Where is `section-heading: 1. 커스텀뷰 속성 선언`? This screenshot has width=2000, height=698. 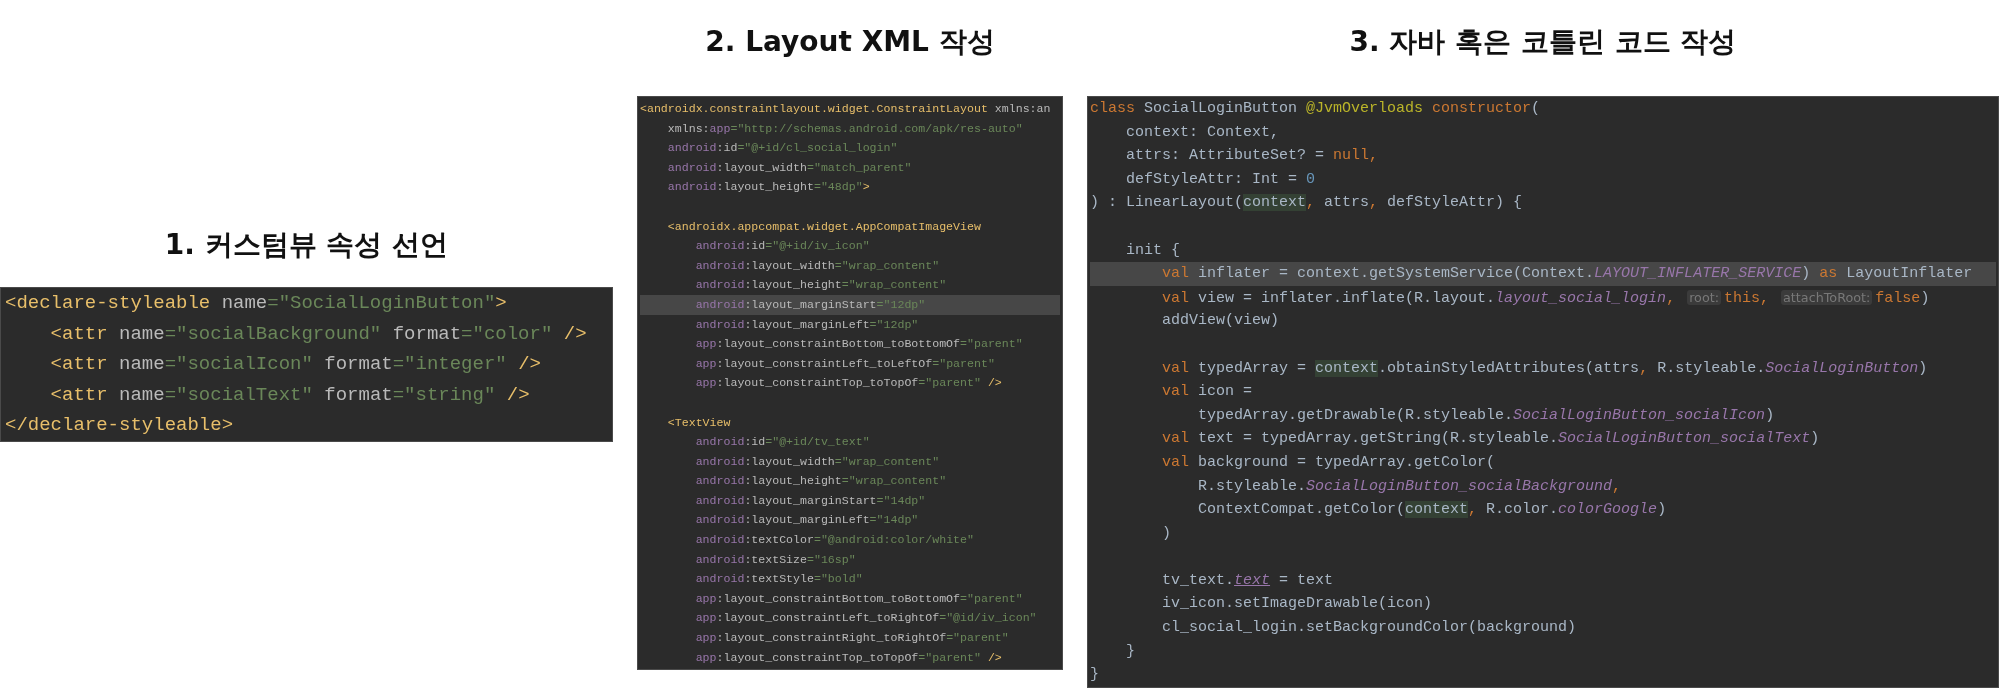
section-heading: 1. 커스텀뷰 속성 선언 is located at coordinates (306, 245).